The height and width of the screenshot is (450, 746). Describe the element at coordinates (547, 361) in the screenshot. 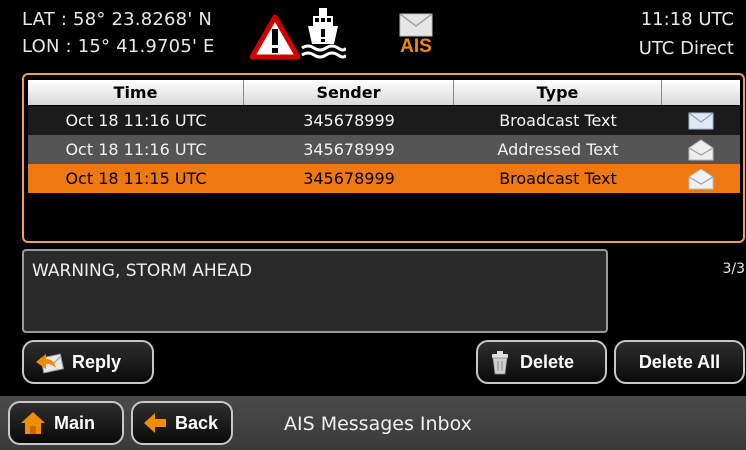

I see `delete-label: Delete` at that location.